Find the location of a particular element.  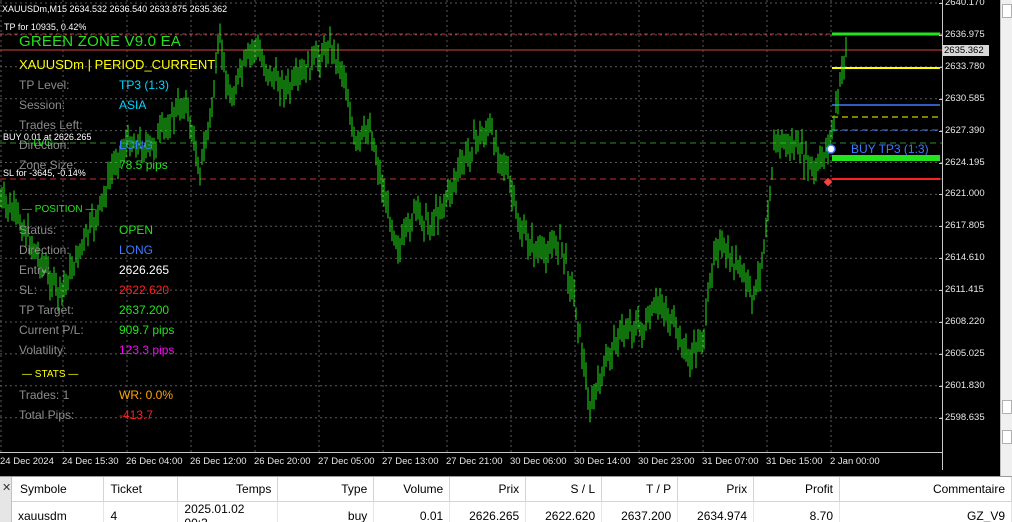

table-cell: 2626.265 is located at coordinates (488, 511).